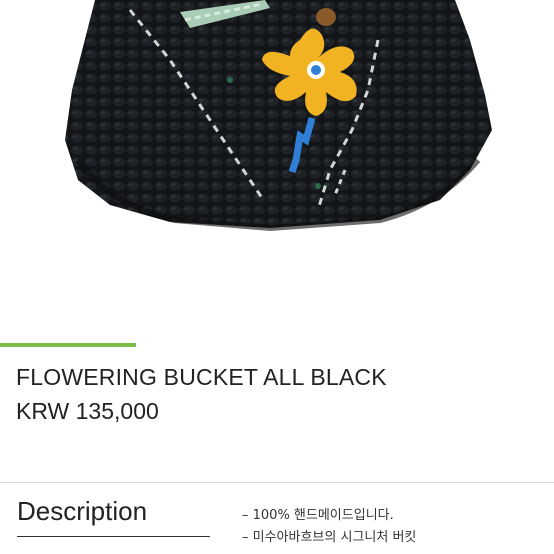 The height and width of the screenshot is (554, 554). What do you see at coordinates (68, 345) in the screenshot?
I see `accent-line` at bounding box center [68, 345].